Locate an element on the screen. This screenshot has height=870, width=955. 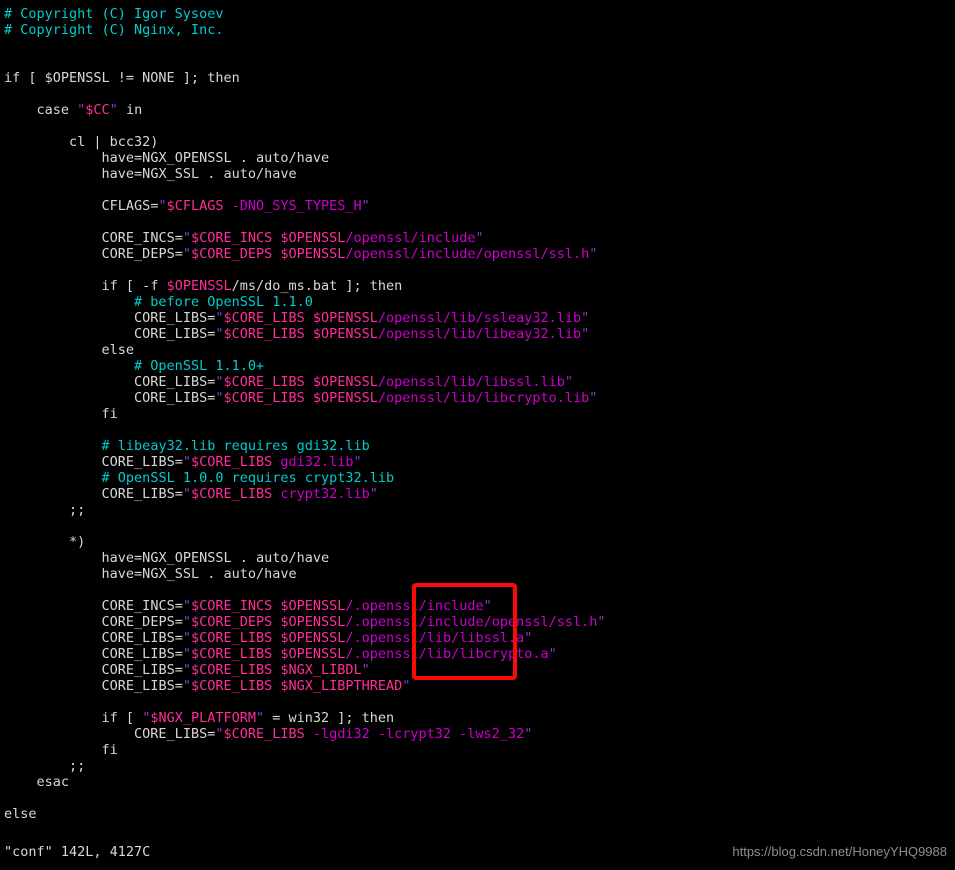
code-token-var: $NGX_LIBPTHREAD is located at coordinates (341, 686).